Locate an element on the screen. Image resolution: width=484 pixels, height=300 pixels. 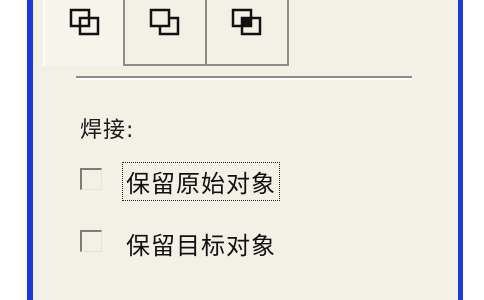
subtract-mode-button is located at coordinates (166, 33).